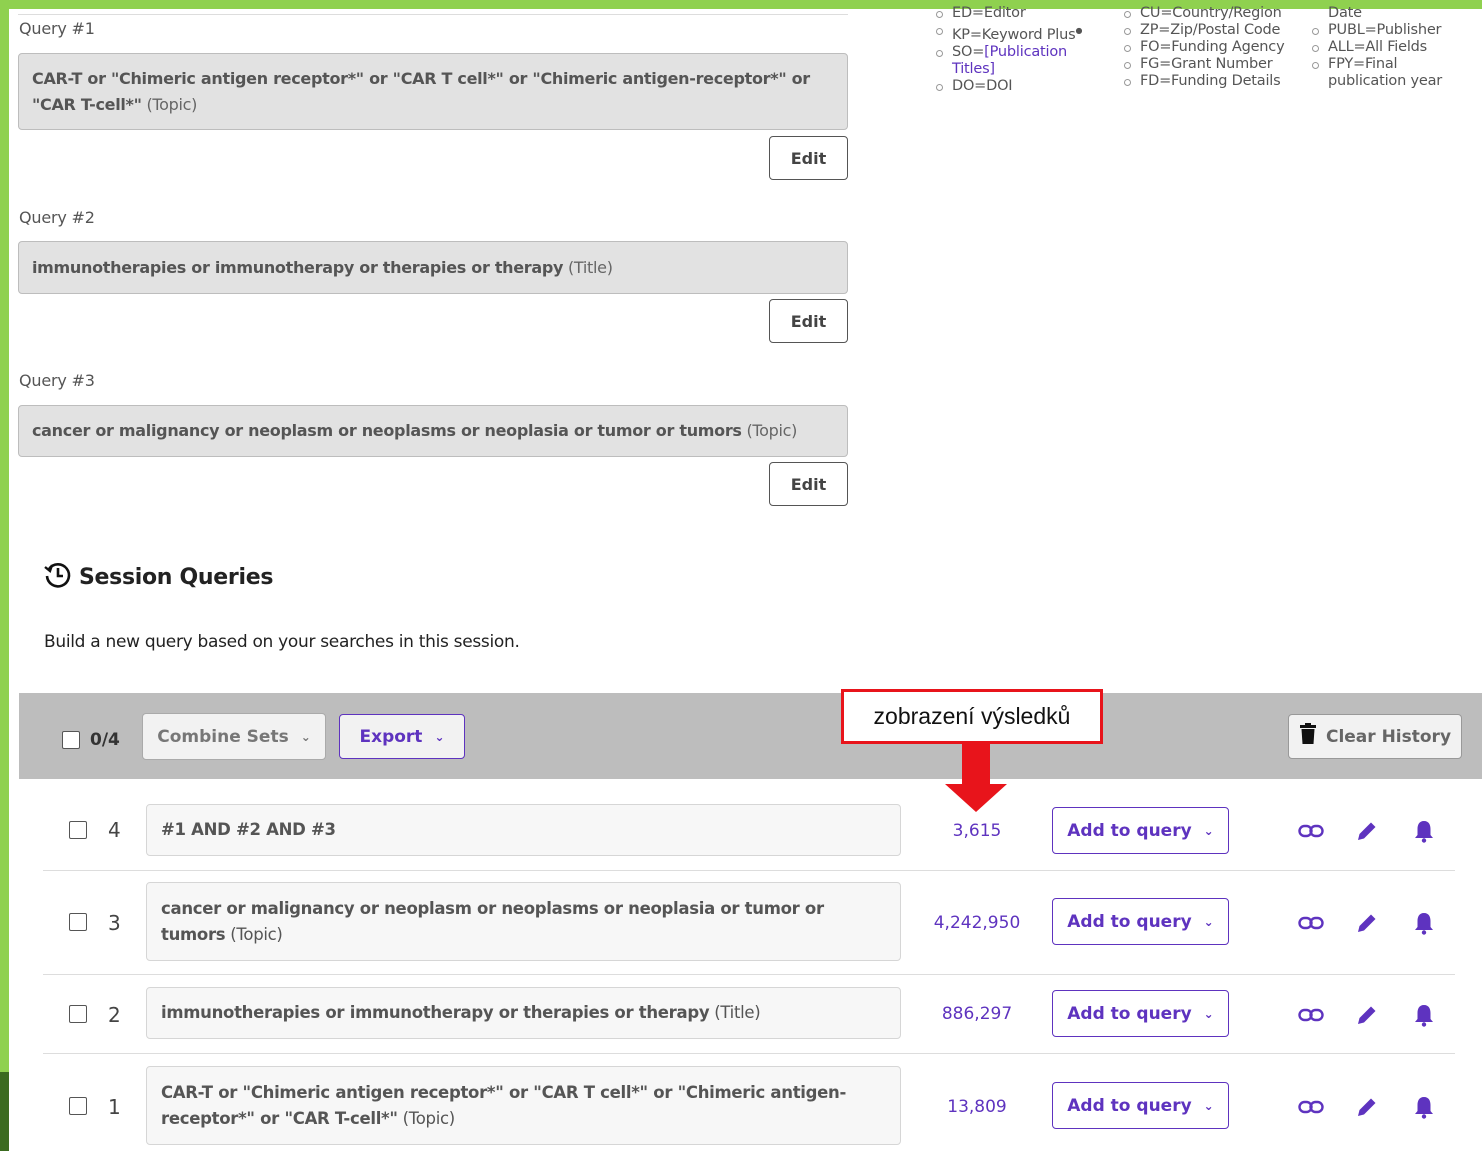 This screenshot has width=1482, height=1151. I want to click on edit-query-2-button: Edit, so click(808, 321).